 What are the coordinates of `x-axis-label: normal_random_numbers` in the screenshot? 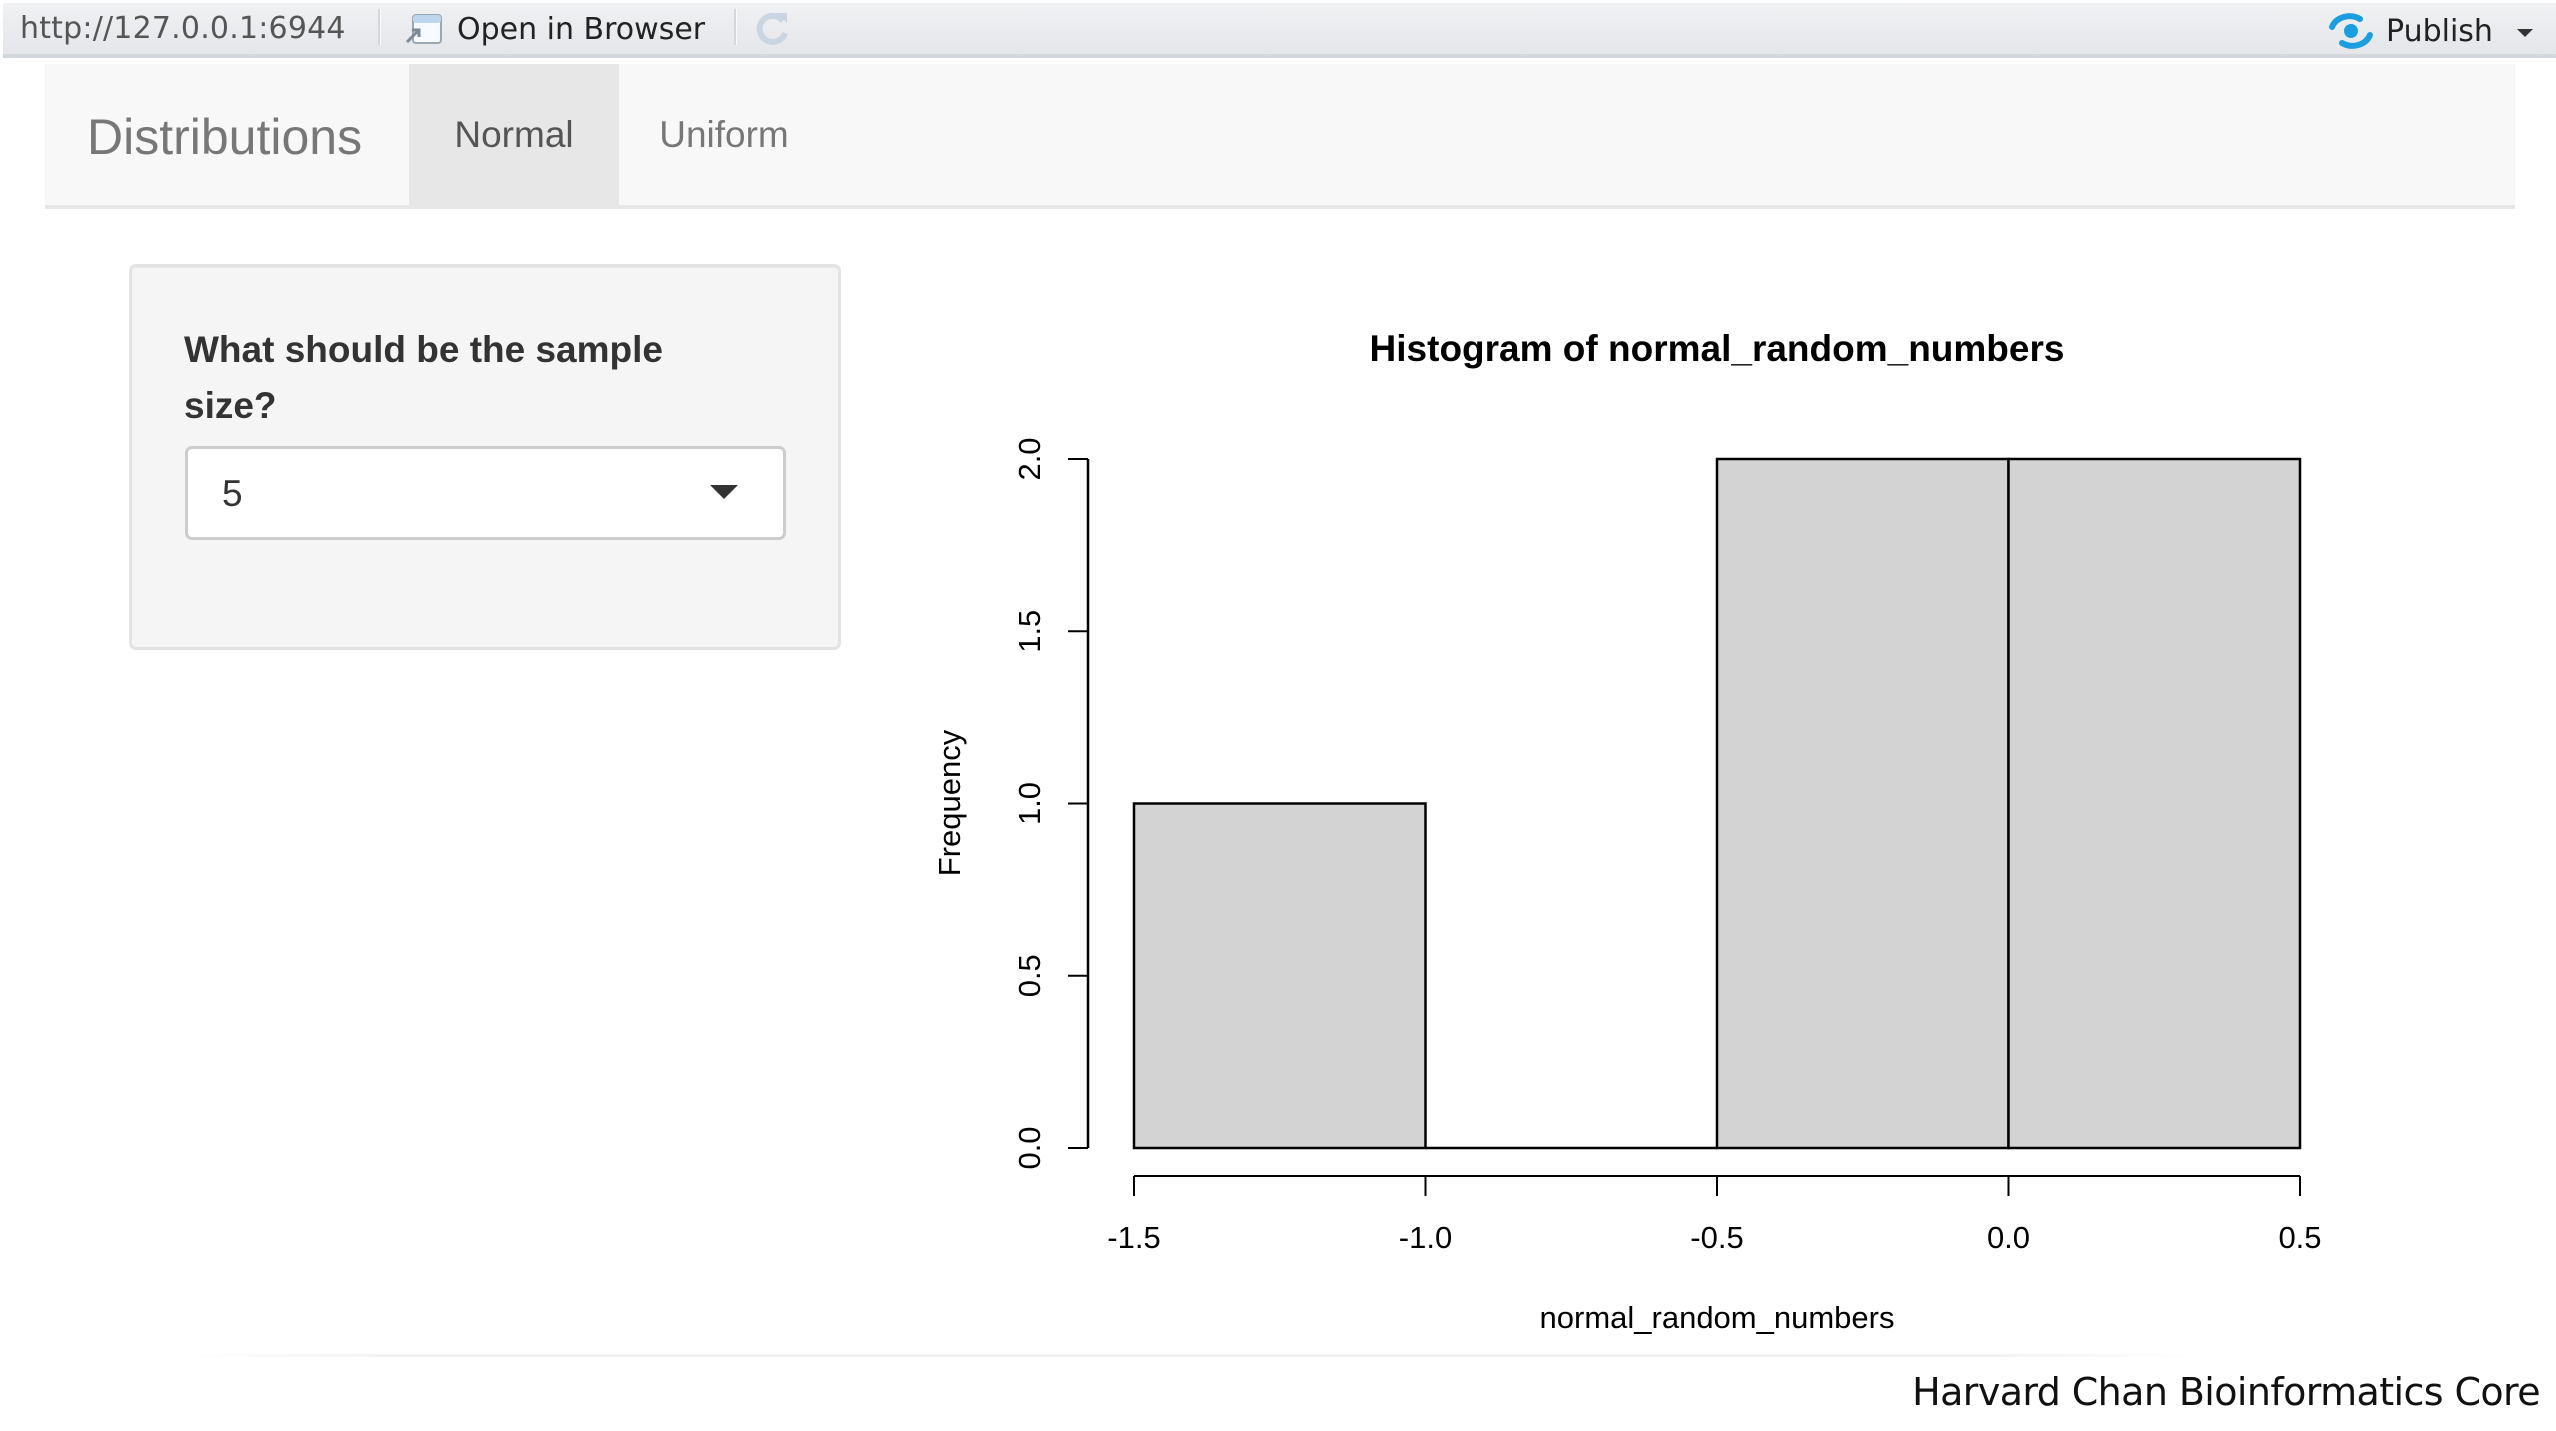 It's located at (1717, 1317).